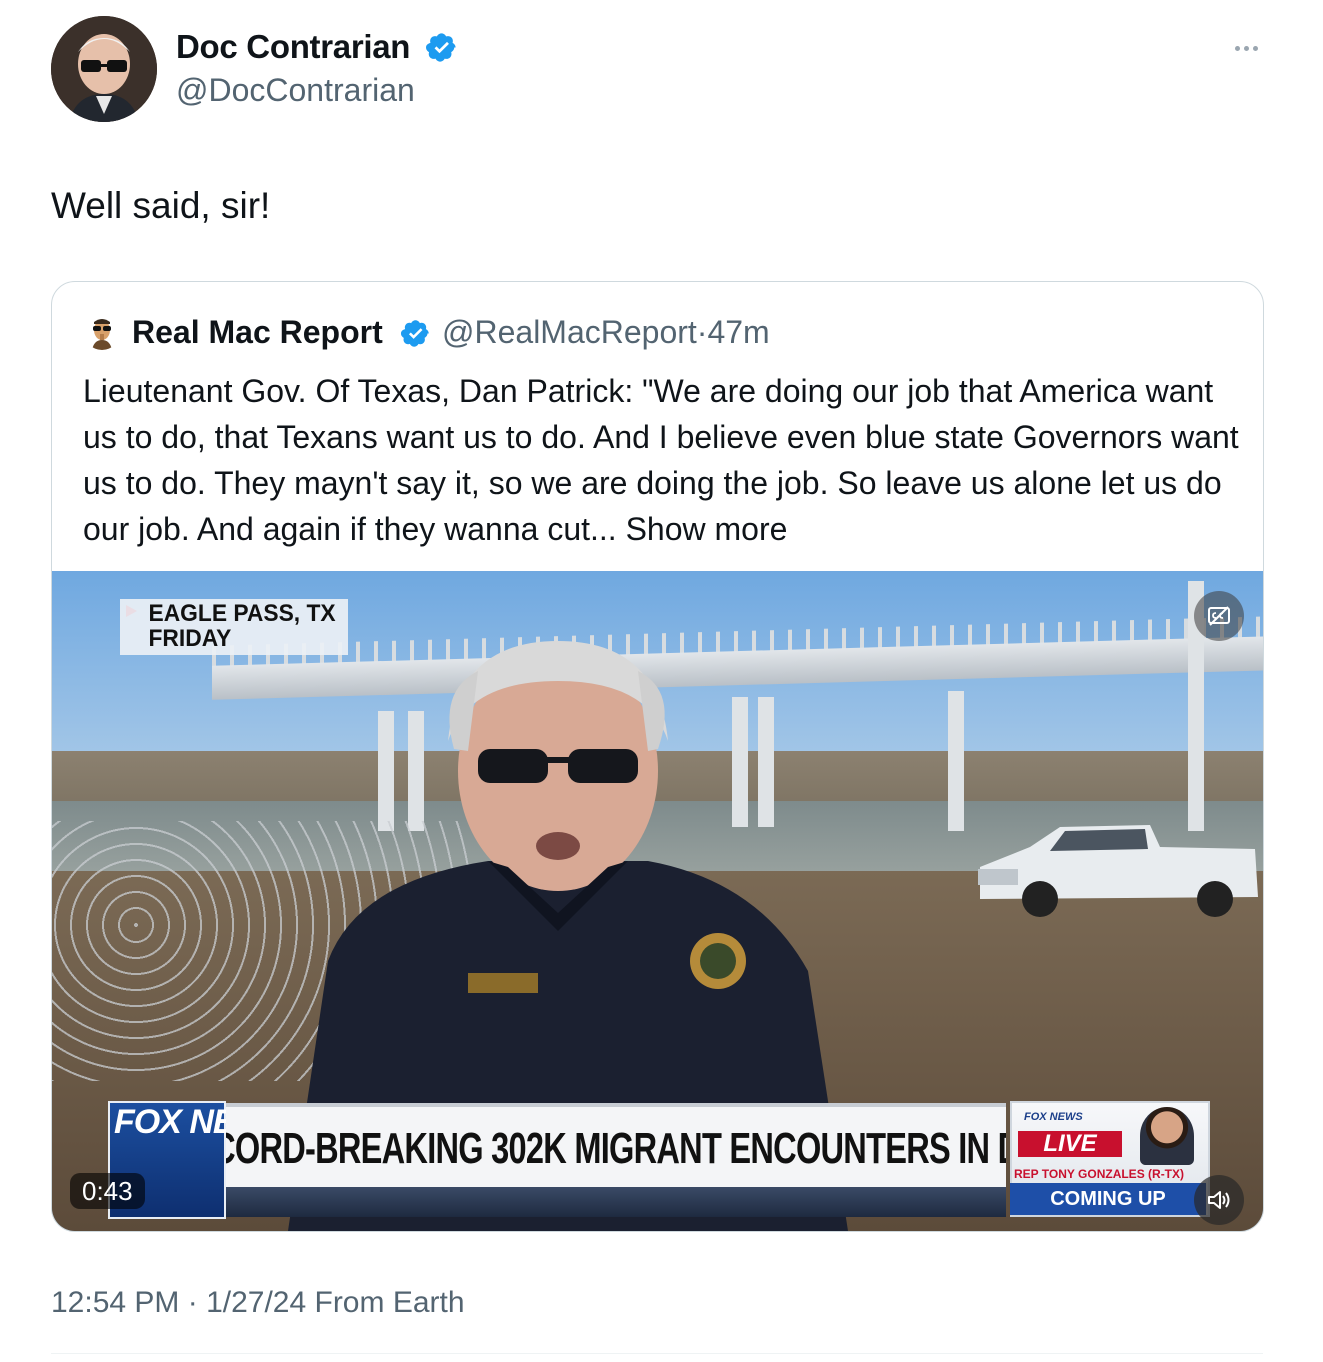 Image resolution: width=1323 pixels, height=1362 pixels. Describe the element at coordinates (1053, 1117) in the screenshot. I see `live-network-label: FOX NEWS` at that location.